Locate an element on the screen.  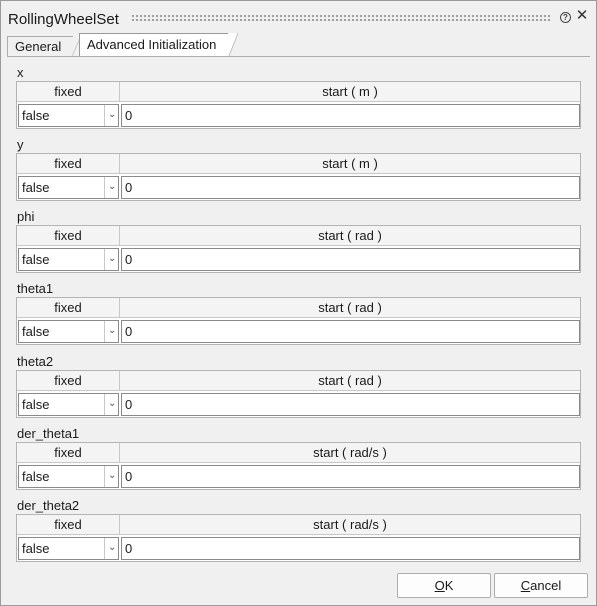
window-title: RollingWheelSet is located at coordinates (63, 19).